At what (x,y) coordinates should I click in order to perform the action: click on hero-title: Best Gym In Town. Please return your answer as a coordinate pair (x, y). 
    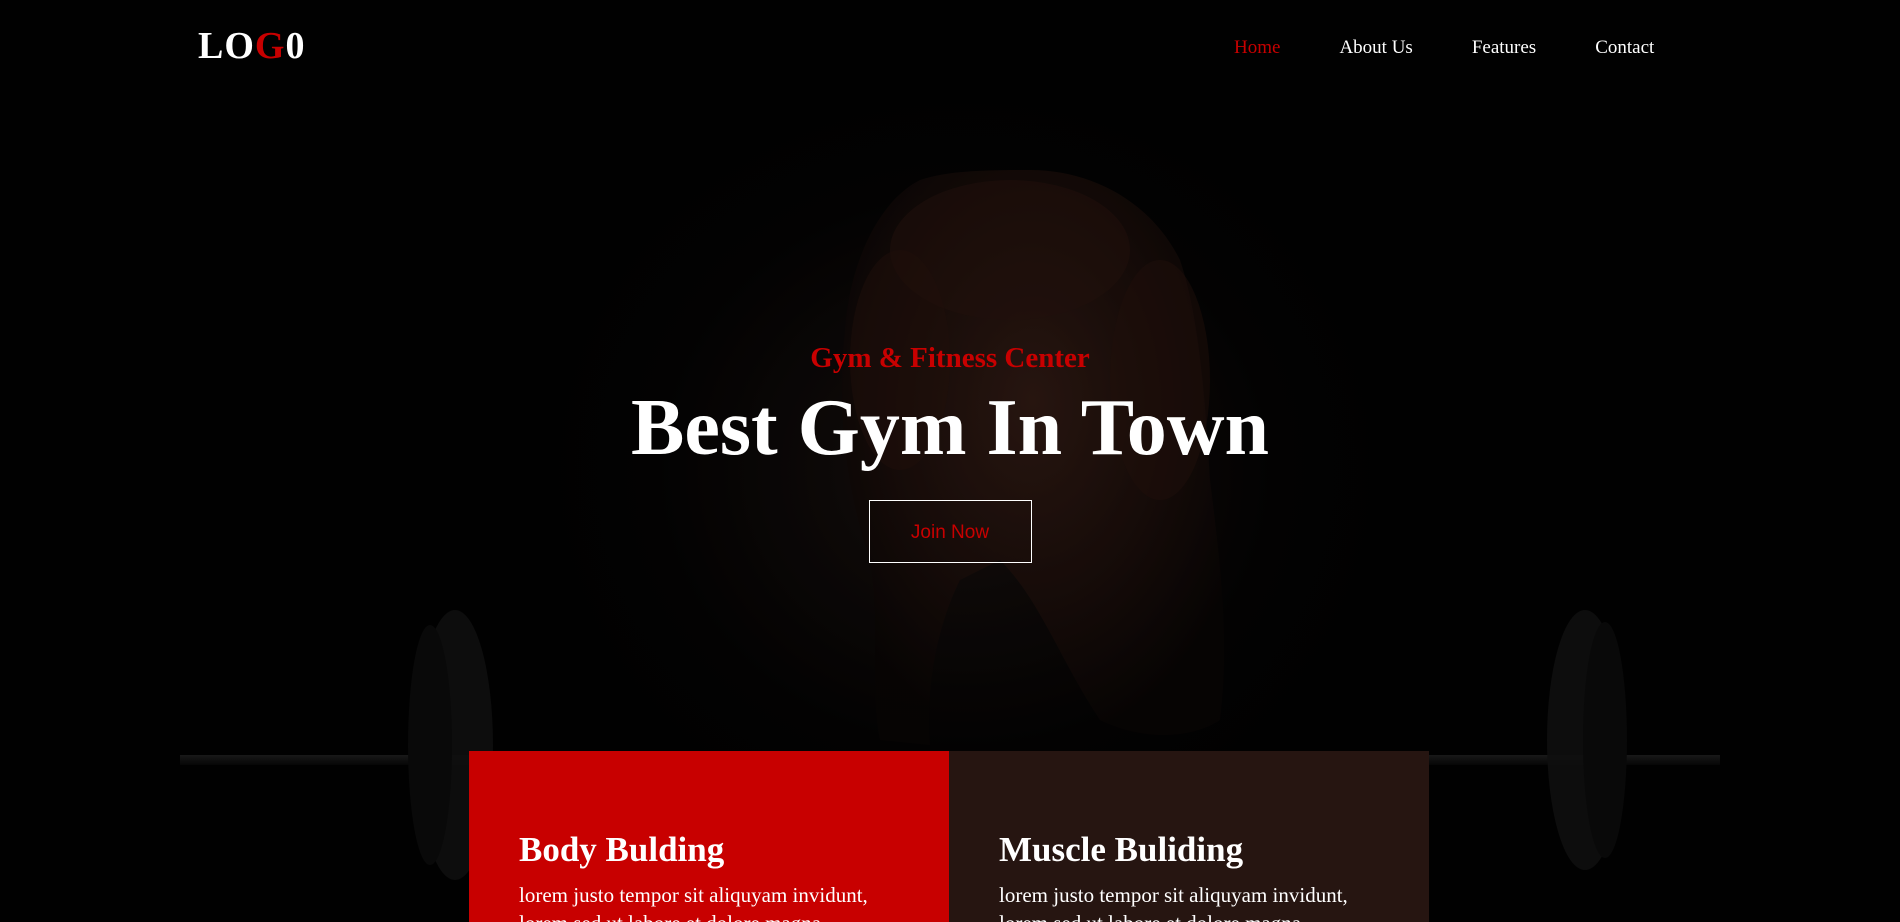
    Looking at the image, I should click on (950, 428).